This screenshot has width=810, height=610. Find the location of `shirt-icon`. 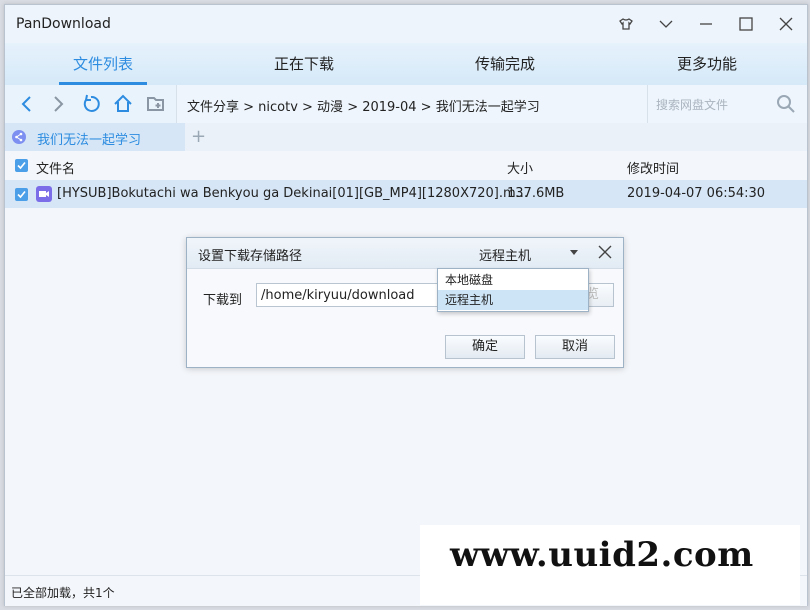

shirt-icon is located at coordinates (626, 24).